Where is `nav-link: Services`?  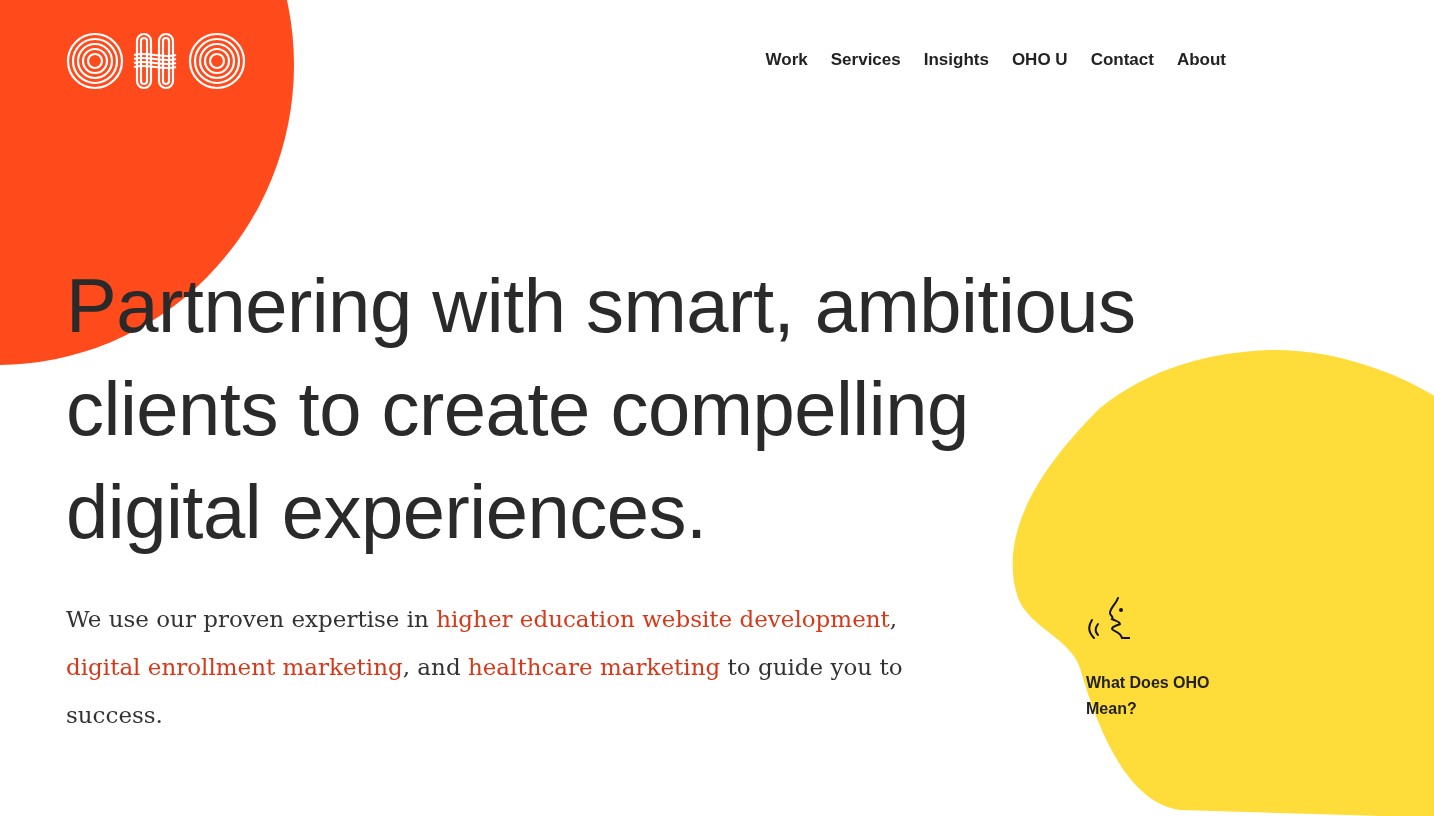
nav-link: Services is located at coordinates (865, 60).